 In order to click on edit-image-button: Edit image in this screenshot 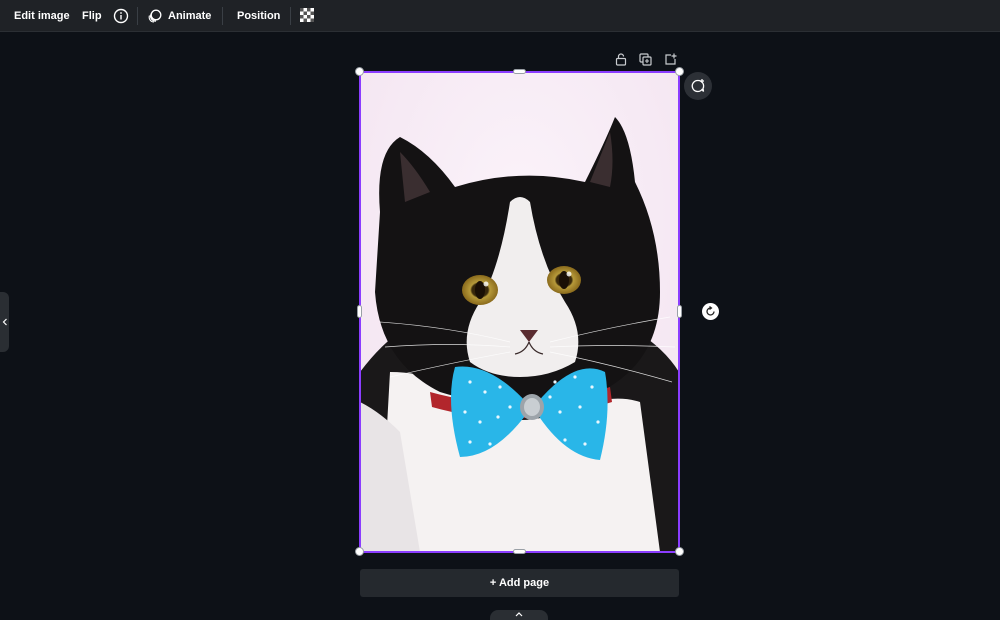, I will do `click(42, 16)`.